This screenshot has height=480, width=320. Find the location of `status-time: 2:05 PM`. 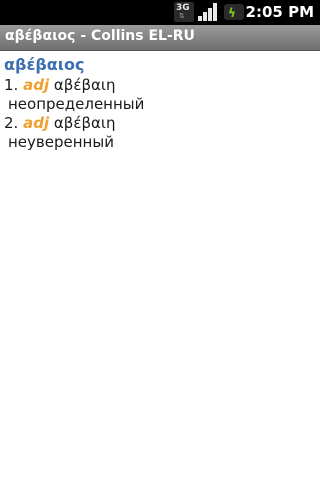

status-time: 2:05 PM is located at coordinates (279, 12).